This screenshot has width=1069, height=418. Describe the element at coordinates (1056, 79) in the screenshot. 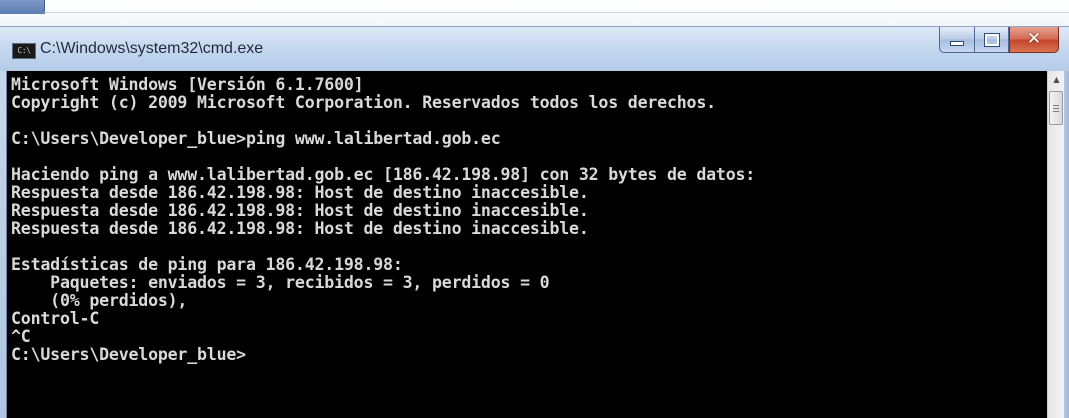

I see `scroll-up-arrow-icon: ▲` at that location.